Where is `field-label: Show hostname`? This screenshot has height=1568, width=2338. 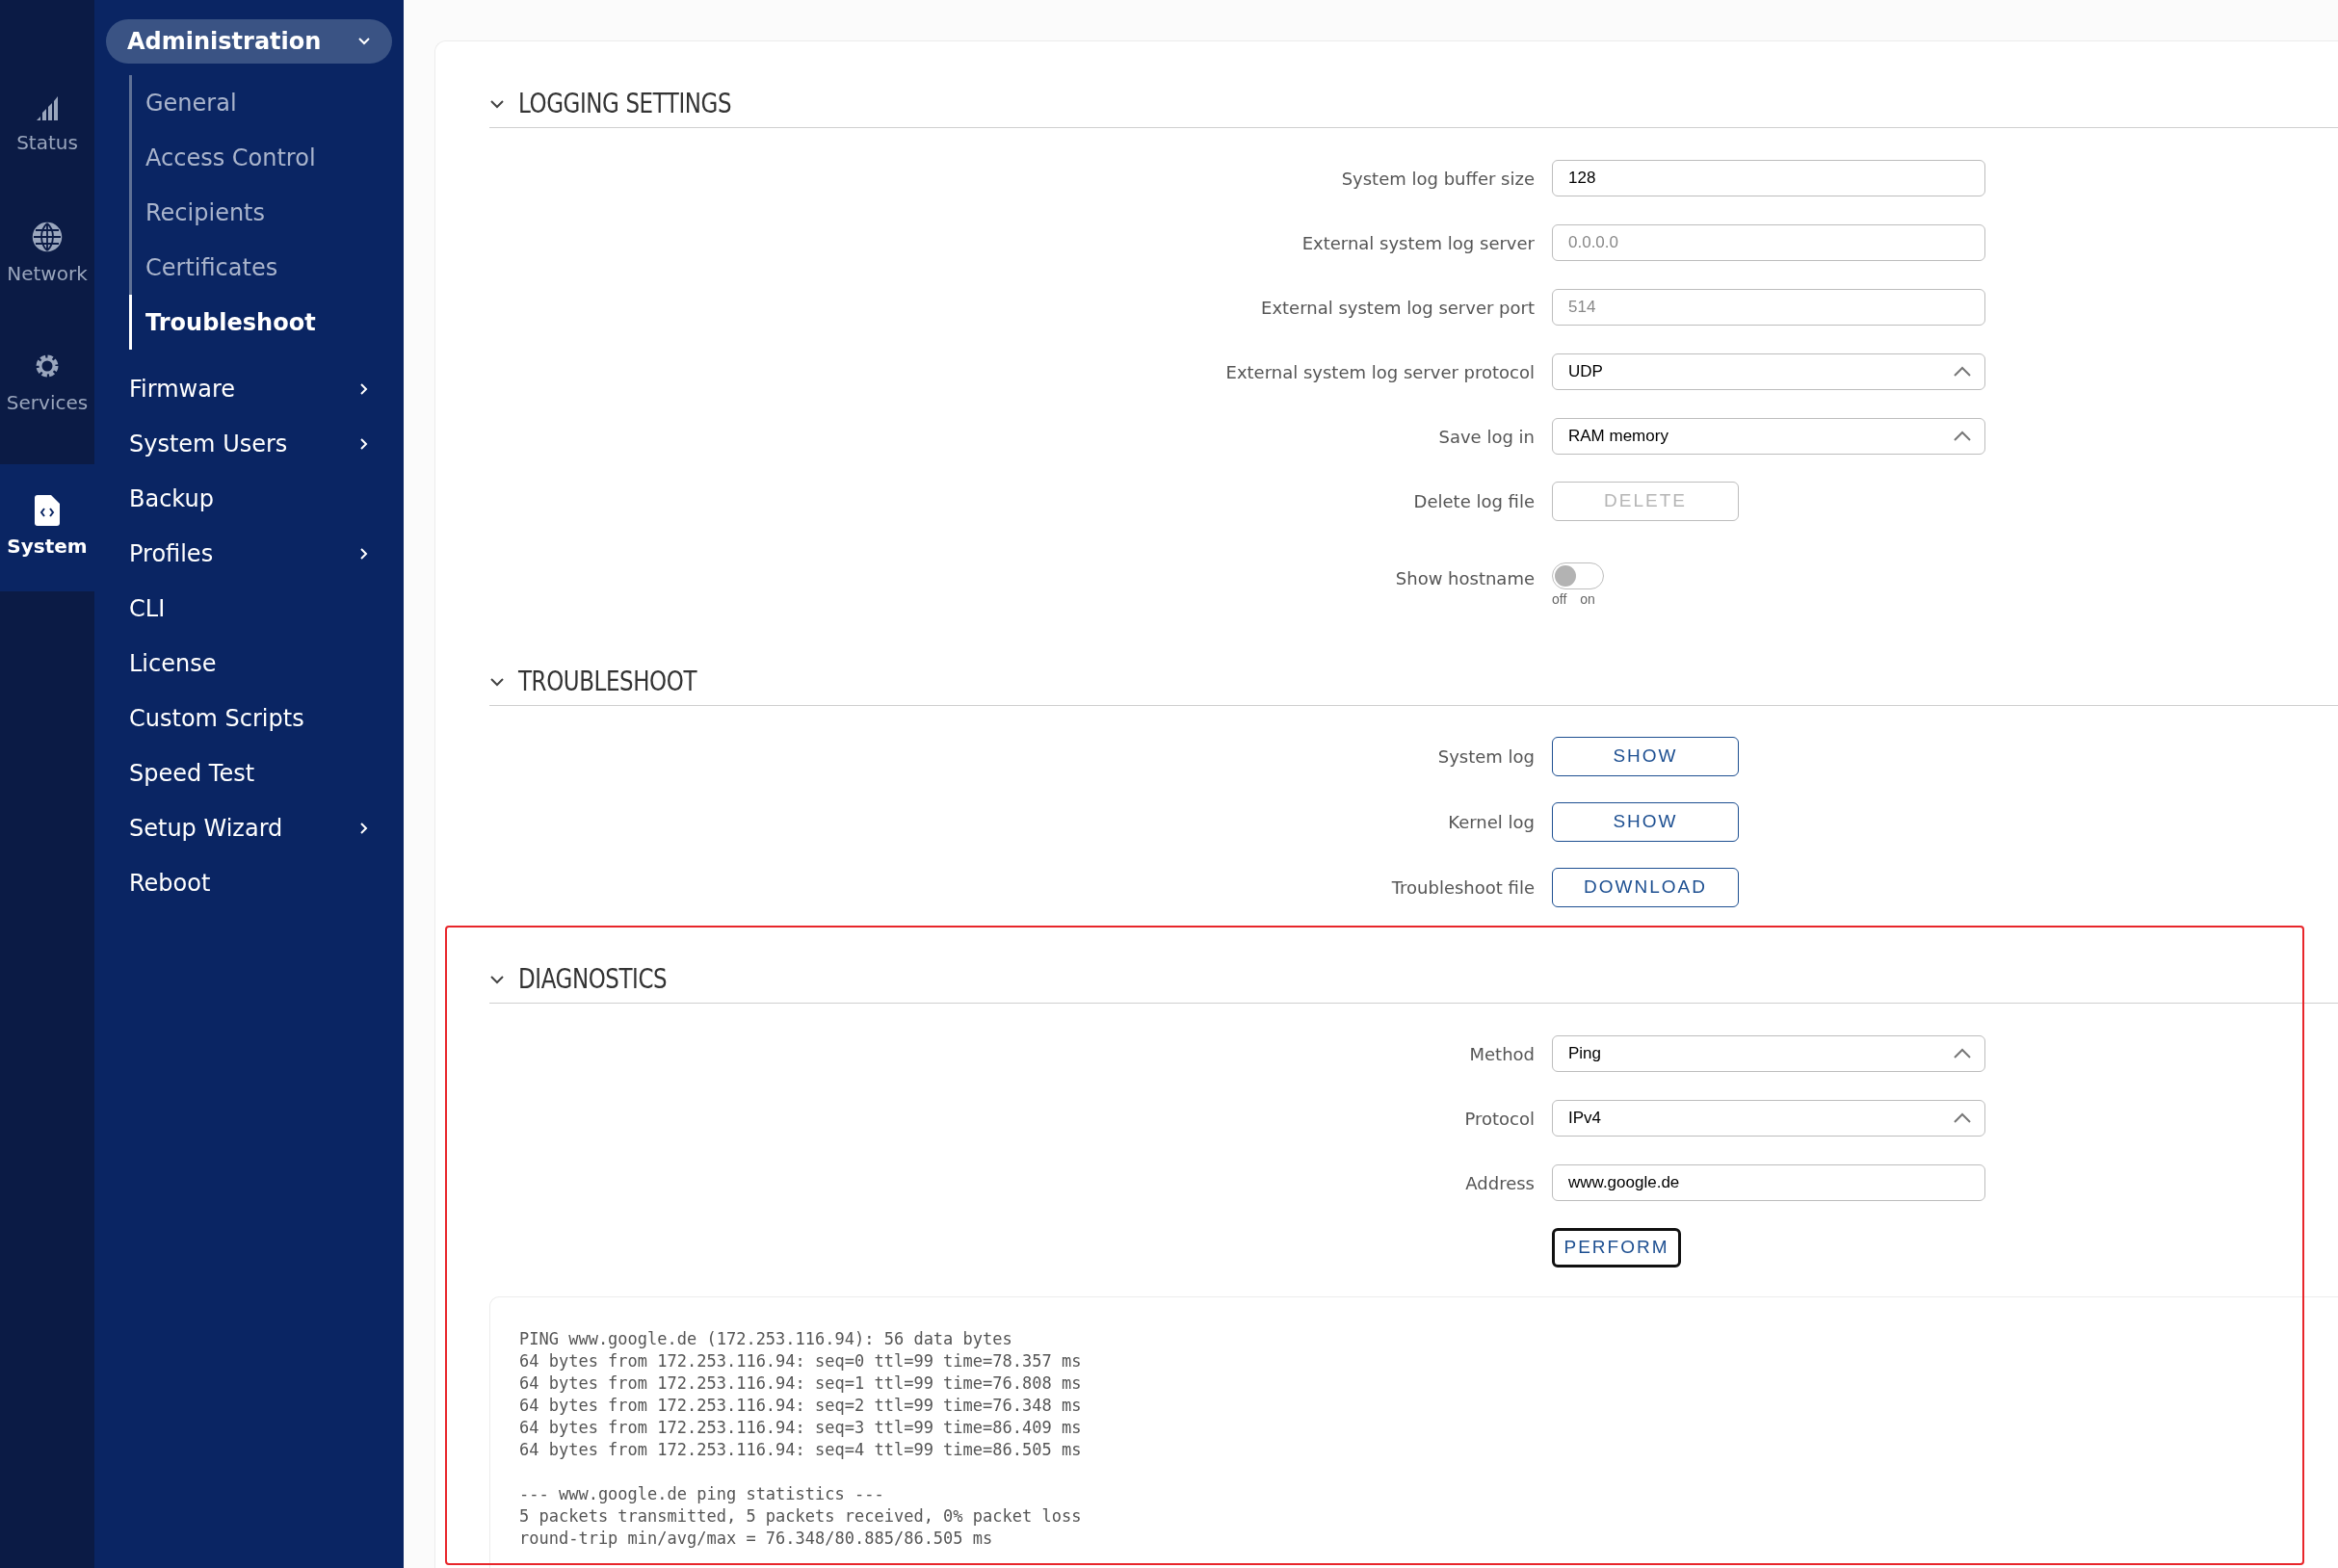 field-label: Show hostname is located at coordinates (1464, 578).